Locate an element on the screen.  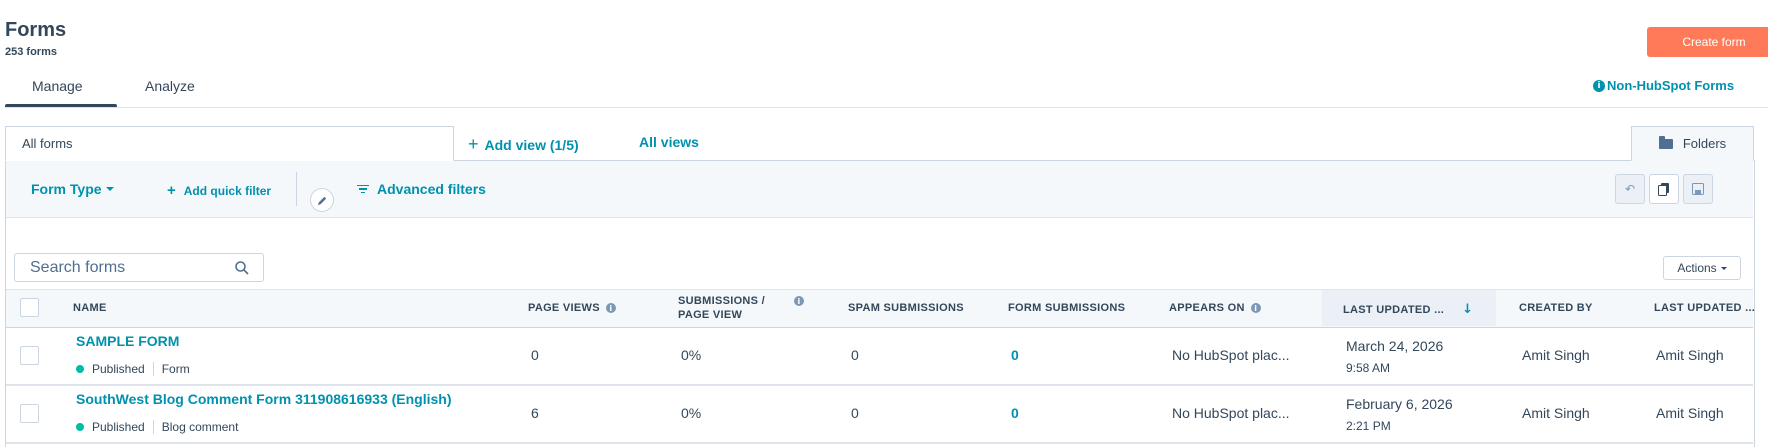
tab-manage: Manage is located at coordinates (57, 86).